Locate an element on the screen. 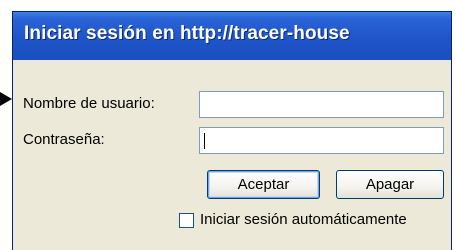  password-input is located at coordinates (321, 140).